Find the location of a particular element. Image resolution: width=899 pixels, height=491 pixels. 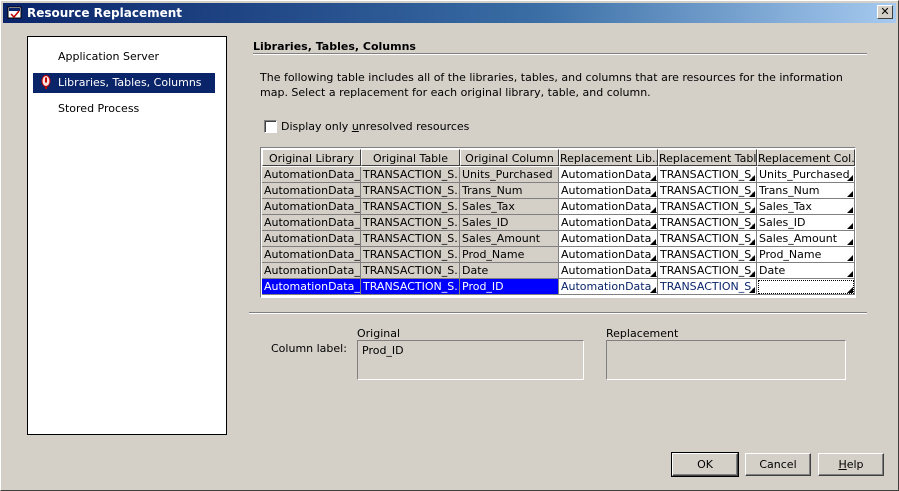

cell-text: Date is located at coordinates (475, 270).